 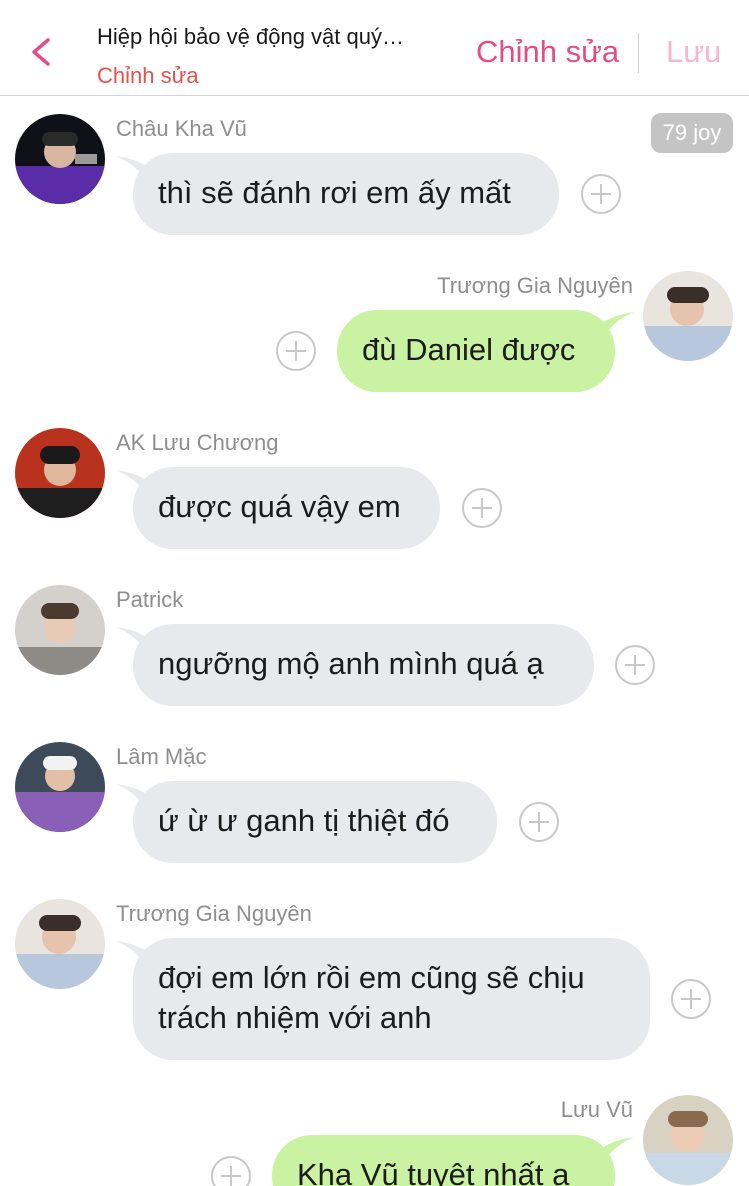 I want to click on message-bubble: được quá vậy em, so click(x=286, y=508).